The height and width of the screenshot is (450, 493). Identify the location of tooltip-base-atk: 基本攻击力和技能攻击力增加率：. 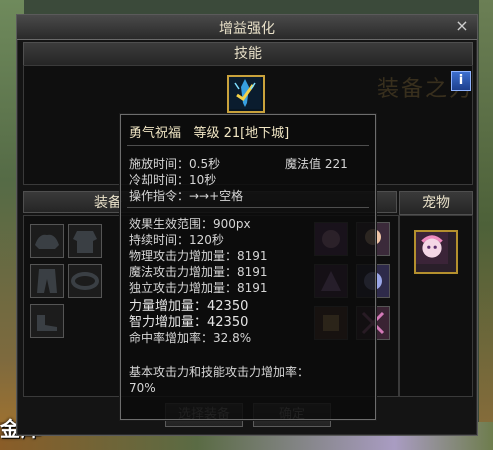
(219, 372).